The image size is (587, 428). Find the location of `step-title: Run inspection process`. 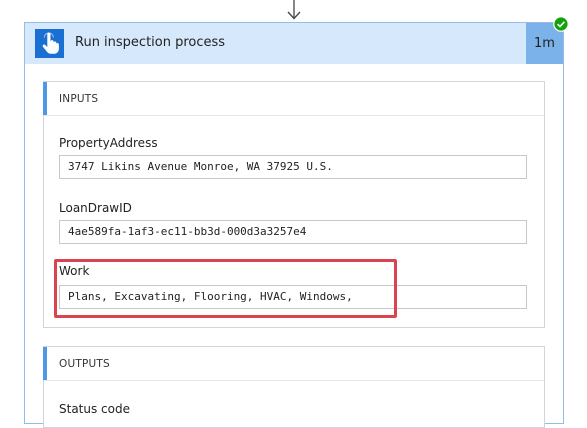

step-title: Run inspection process is located at coordinates (150, 42).